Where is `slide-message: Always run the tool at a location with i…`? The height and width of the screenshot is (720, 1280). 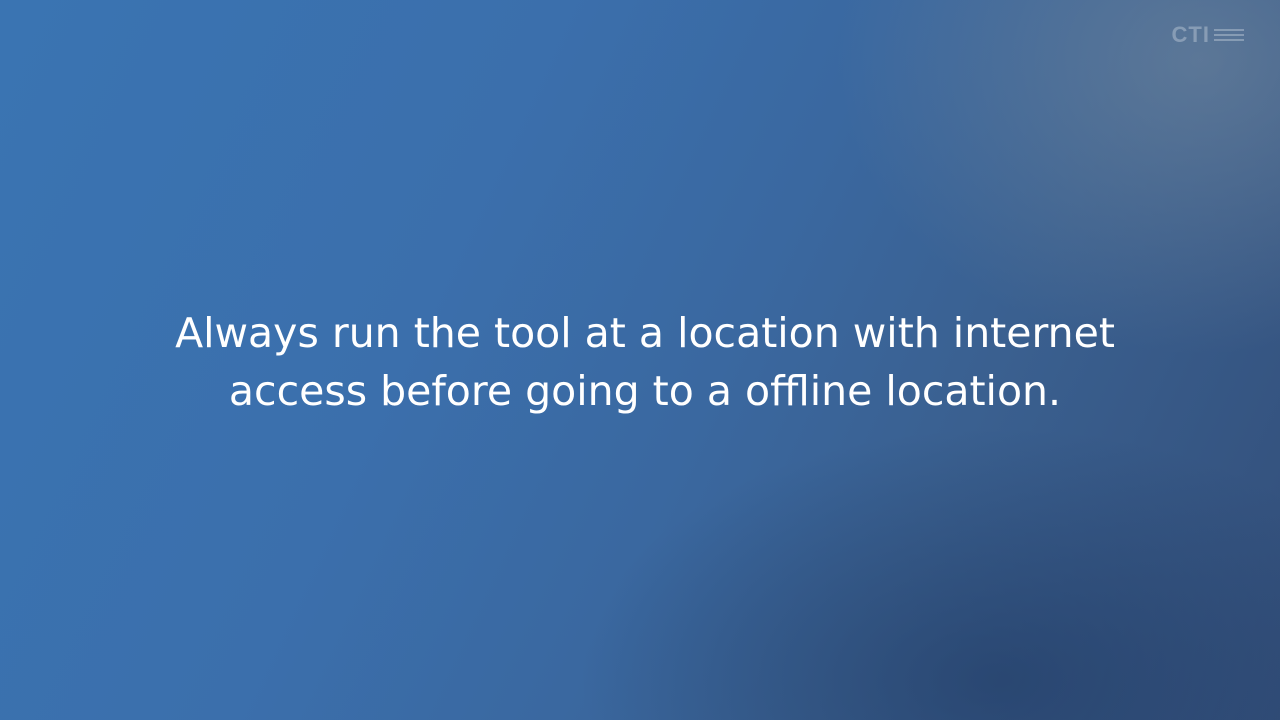
slide-message: Always run the tool at a location with i… is located at coordinates (645, 362).